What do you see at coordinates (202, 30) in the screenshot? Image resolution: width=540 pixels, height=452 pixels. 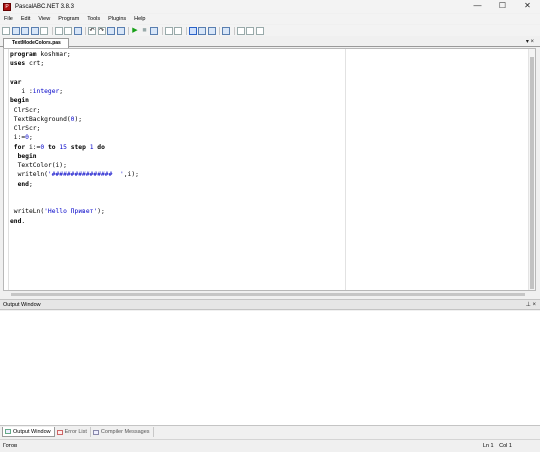 I see `debug-icon` at bounding box center [202, 30].